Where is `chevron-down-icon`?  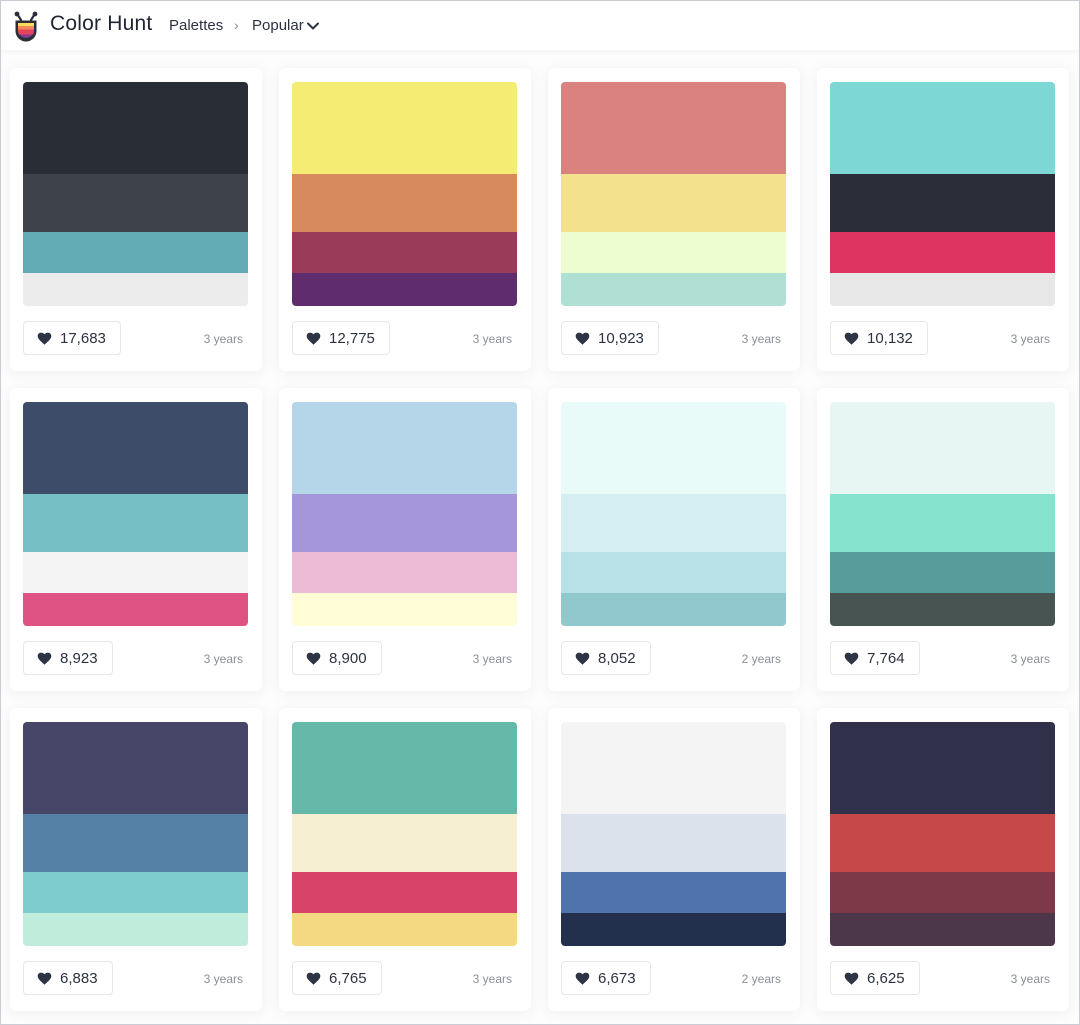
chevron-down-icon is located at coordinates (313, 26).